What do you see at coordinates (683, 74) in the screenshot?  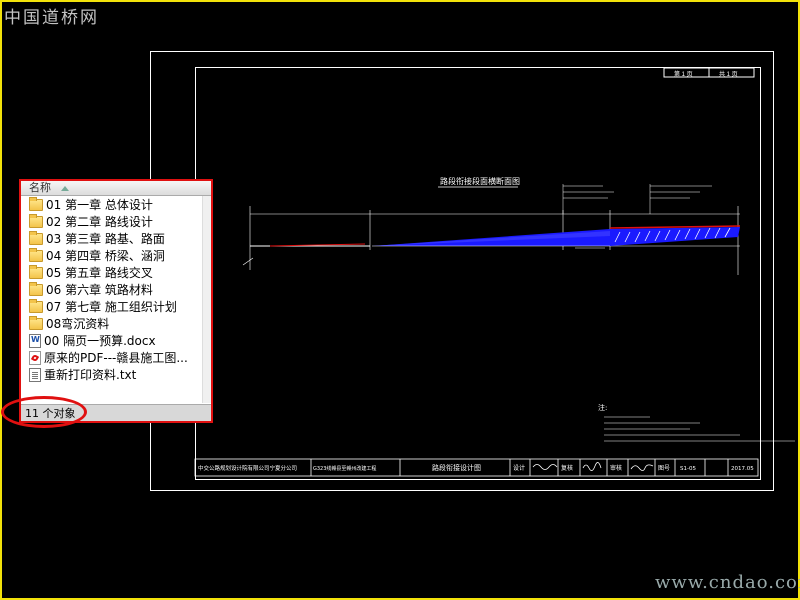 I see `header-cell-1: 第 1 页` at bounding box center [683, 74].